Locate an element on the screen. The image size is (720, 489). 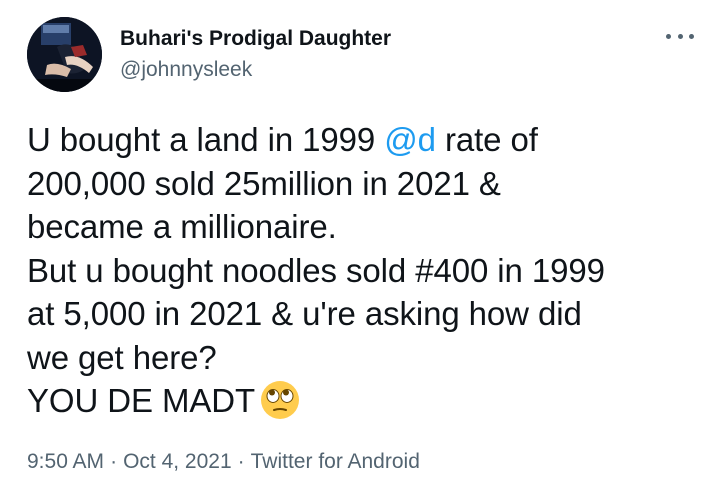
more-options-button is located at coordinates (680, 36).